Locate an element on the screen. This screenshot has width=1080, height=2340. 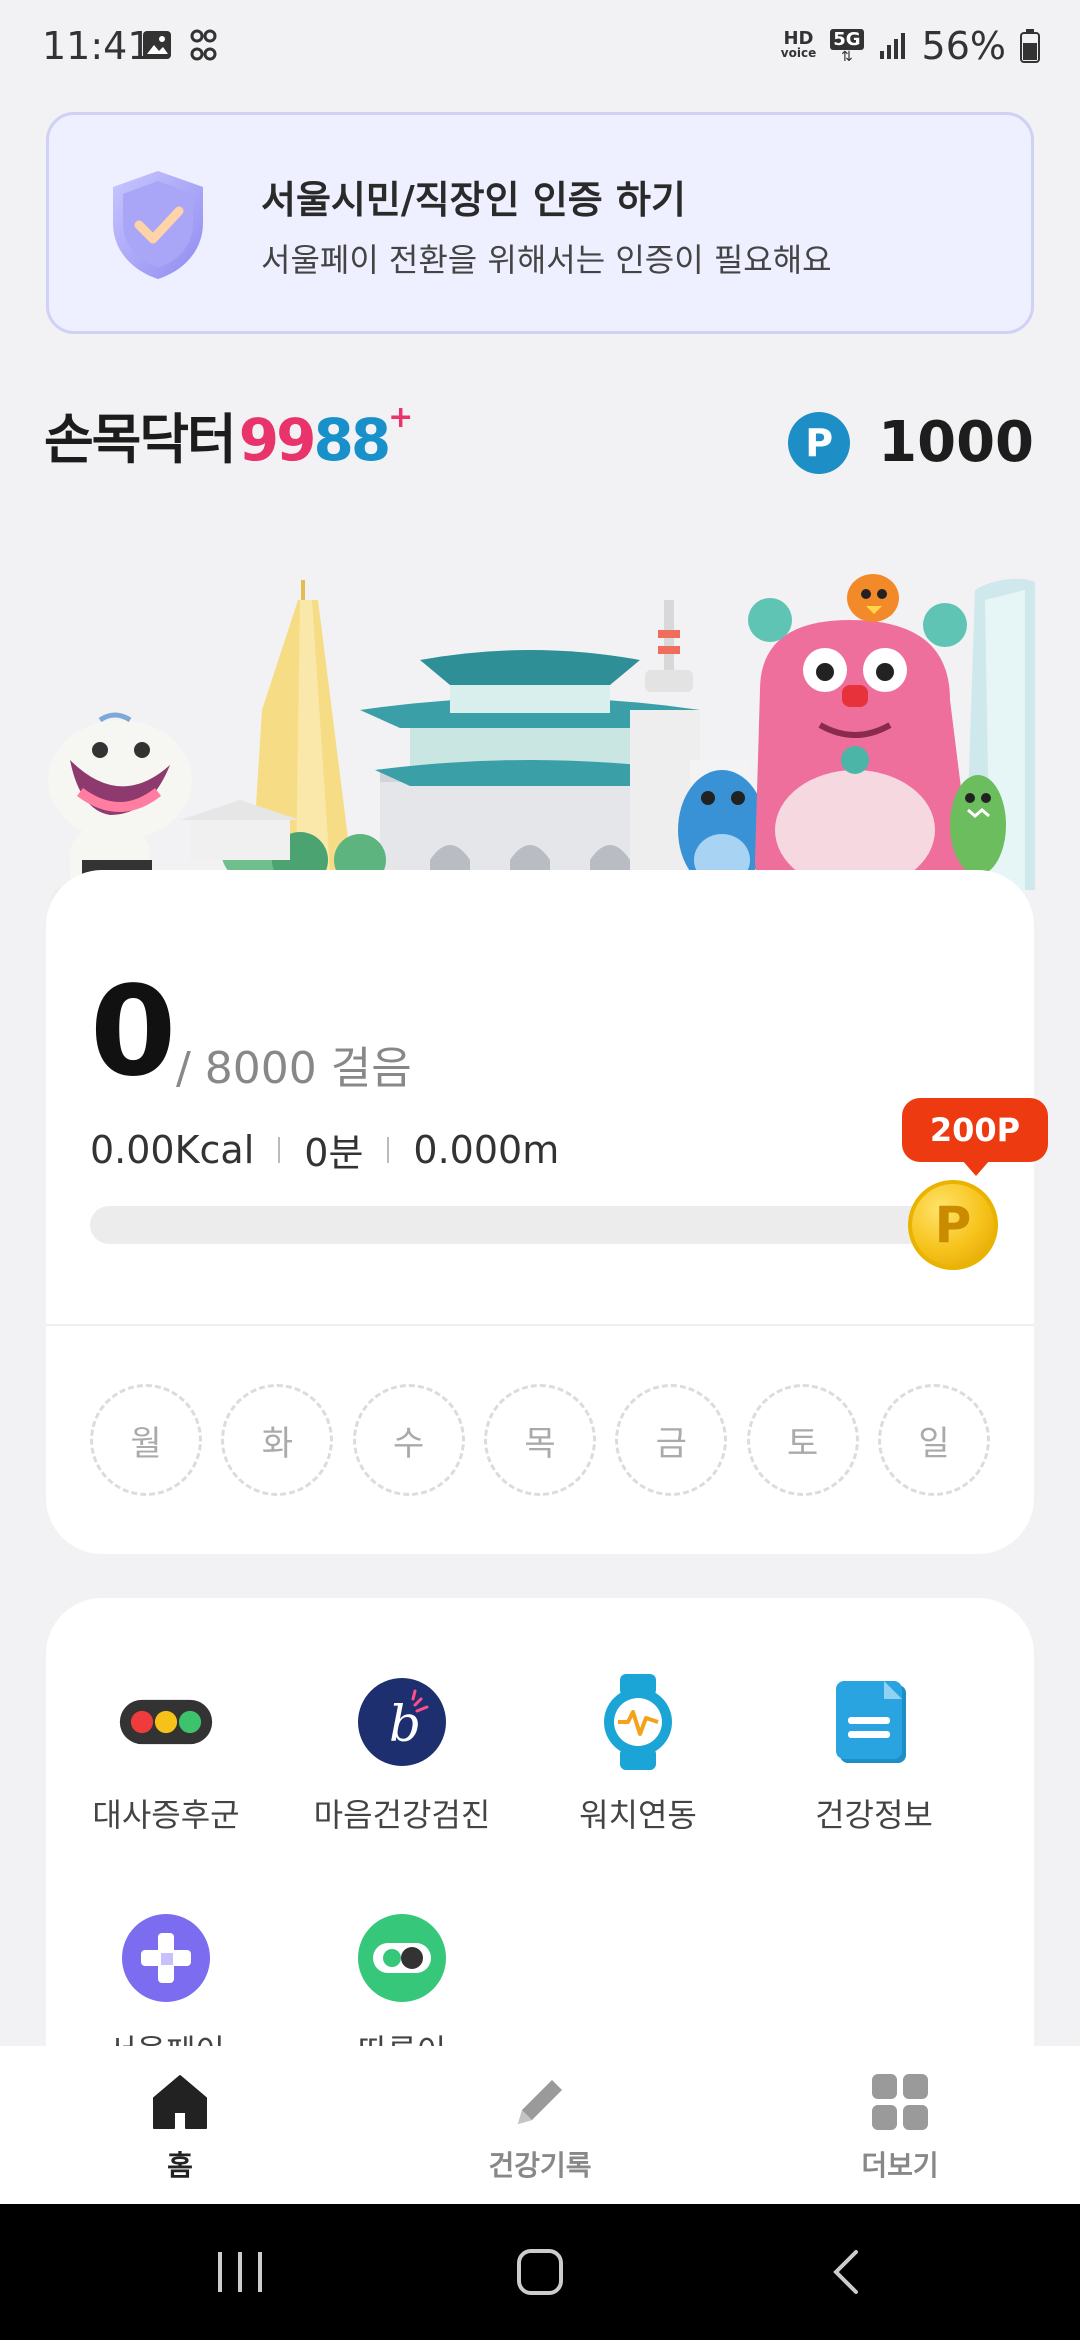
distance-value: 0.000m is located at coordinates (486, 1149).